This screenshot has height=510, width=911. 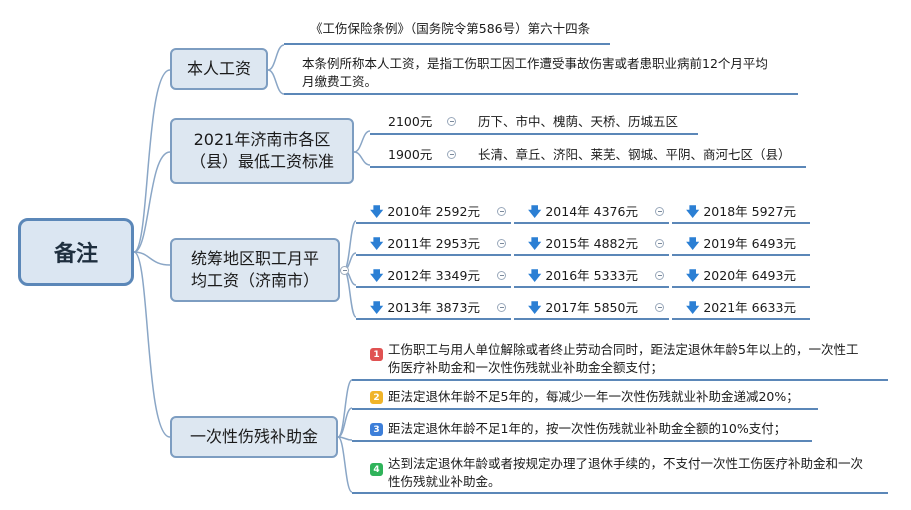 What do you see at coordinates (741, 276) in the screenshot?
I see `avg-2020: 🡇 2020年 6493元` at bounding box center [741, 276].